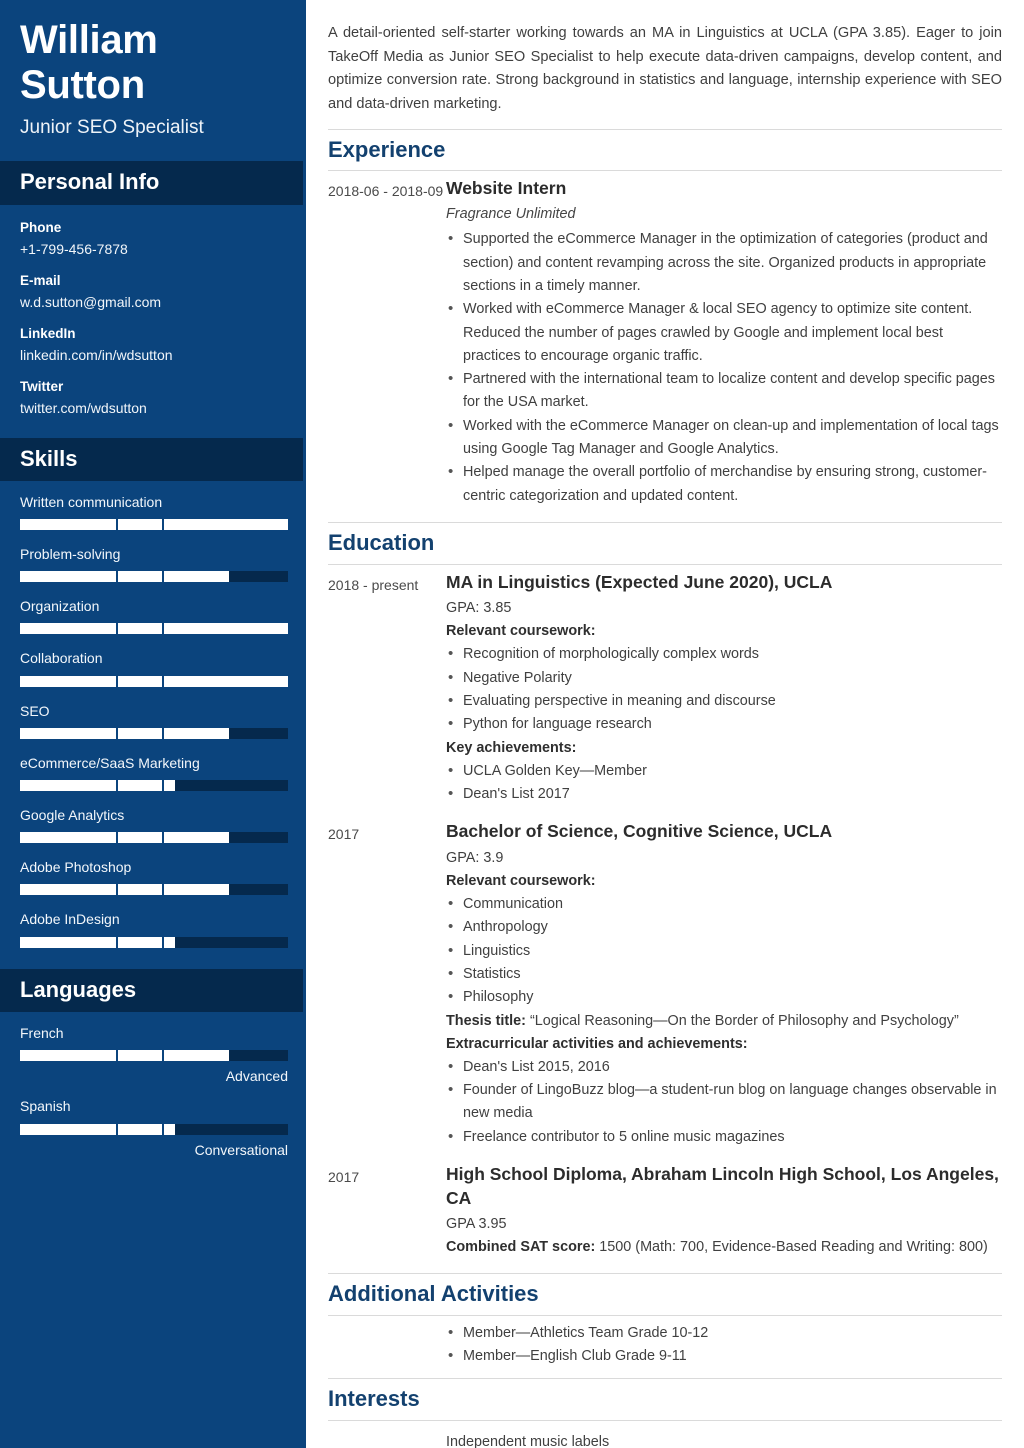  I want to click on achievements-list: UCLA Golden Key—Member Dean's List 2017, so click(724, 783).